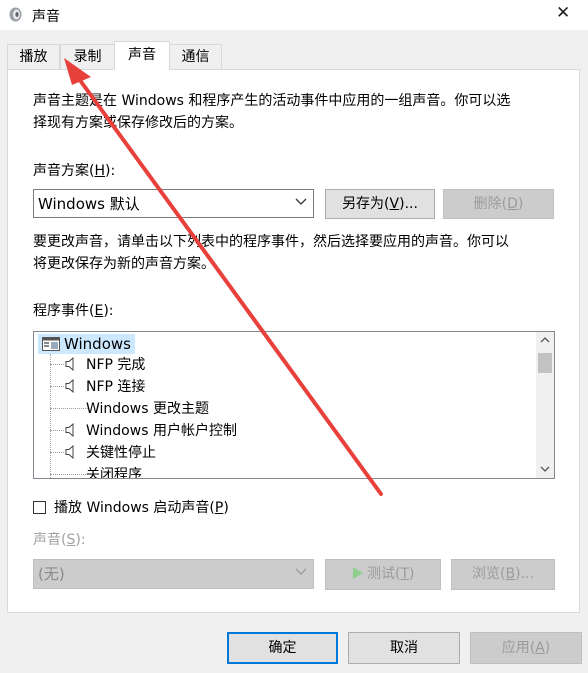  I want to click on tab-recording: 录制, so click(87, 56).